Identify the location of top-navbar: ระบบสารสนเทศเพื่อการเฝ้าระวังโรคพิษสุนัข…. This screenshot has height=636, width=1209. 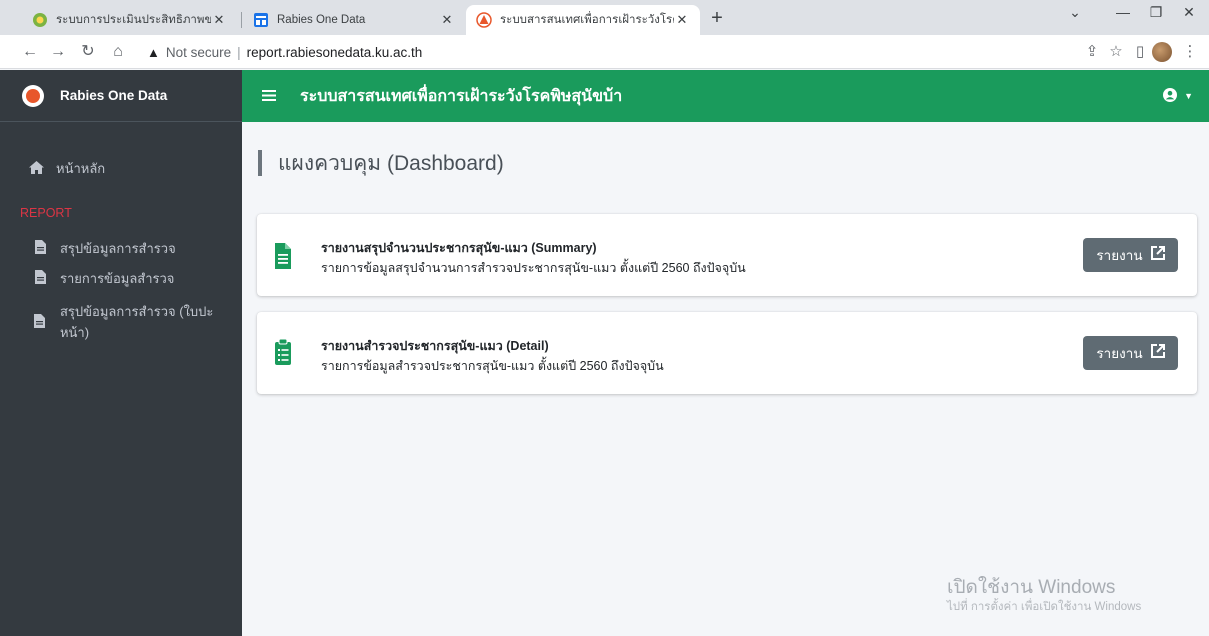
(725, 96).